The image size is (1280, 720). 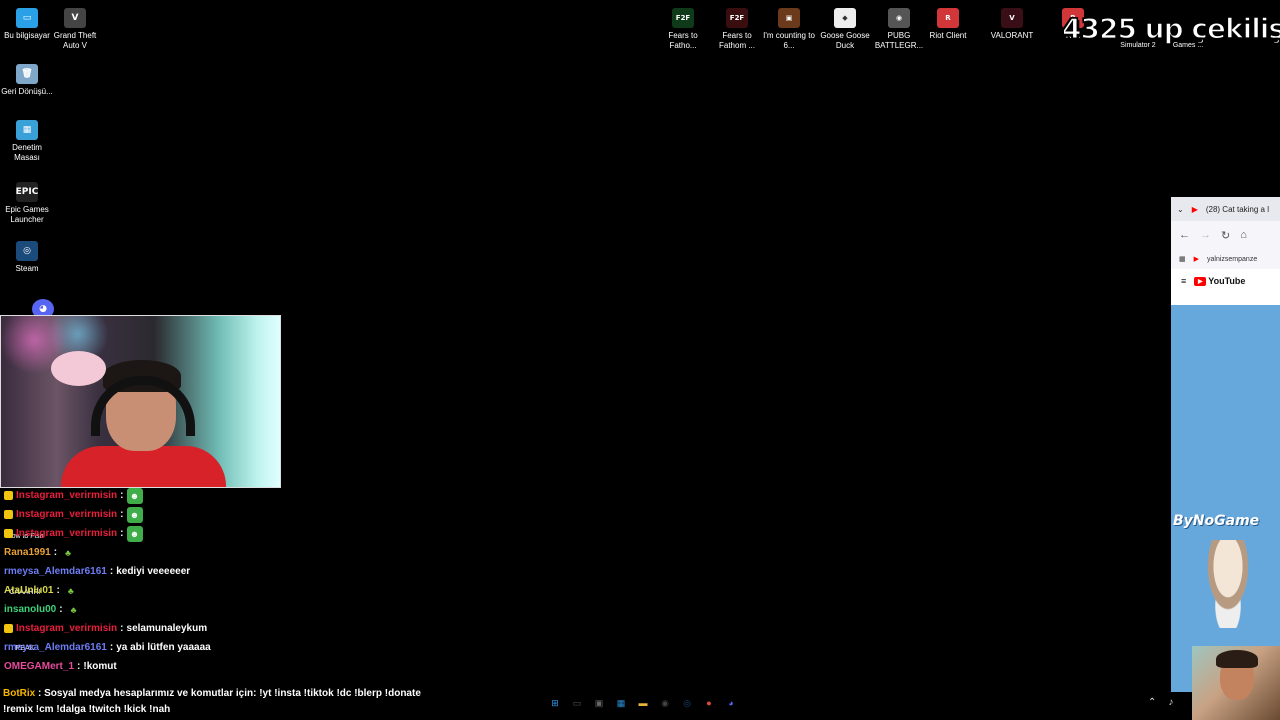 I want to click on desktop-icon-label: Steam, so click(x=27, y=268).